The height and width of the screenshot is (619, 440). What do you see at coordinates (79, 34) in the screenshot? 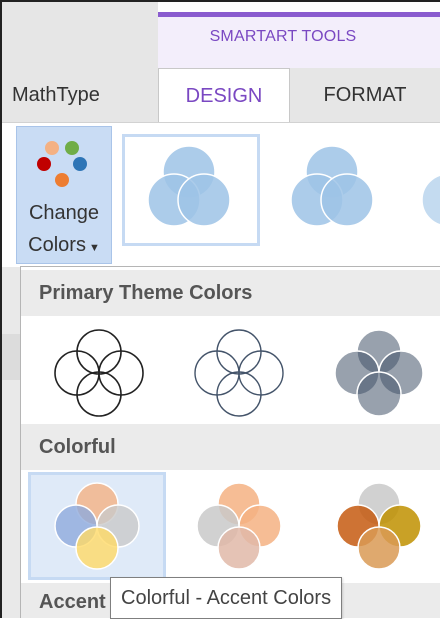
I see `title-bar-area` at bounding box center [79, 34].